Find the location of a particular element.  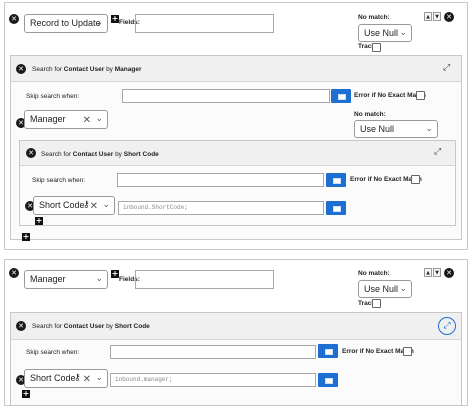

search-field-select: Manager ✕ ⌄ is located at coordinates (66, 119).